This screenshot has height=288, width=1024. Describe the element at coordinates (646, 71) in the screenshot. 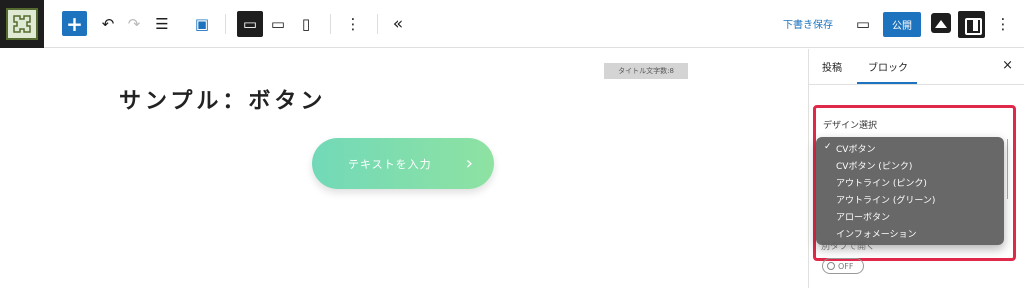

I see `title-char-count: タイトル文字数:8` at that location.